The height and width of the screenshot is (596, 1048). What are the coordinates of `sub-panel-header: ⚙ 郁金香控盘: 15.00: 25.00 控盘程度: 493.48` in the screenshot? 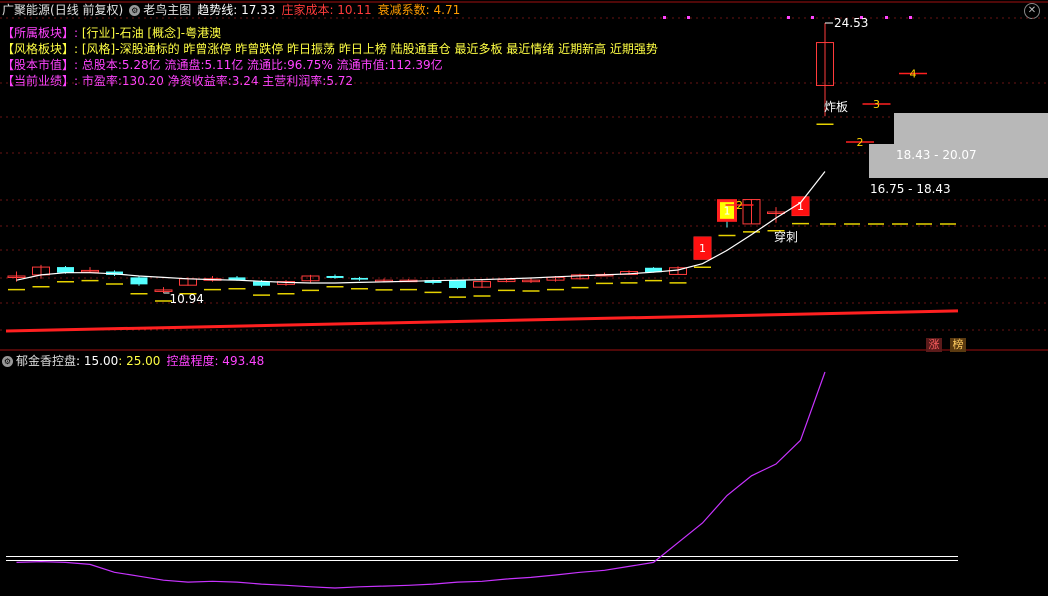 It's located at (133, 361).